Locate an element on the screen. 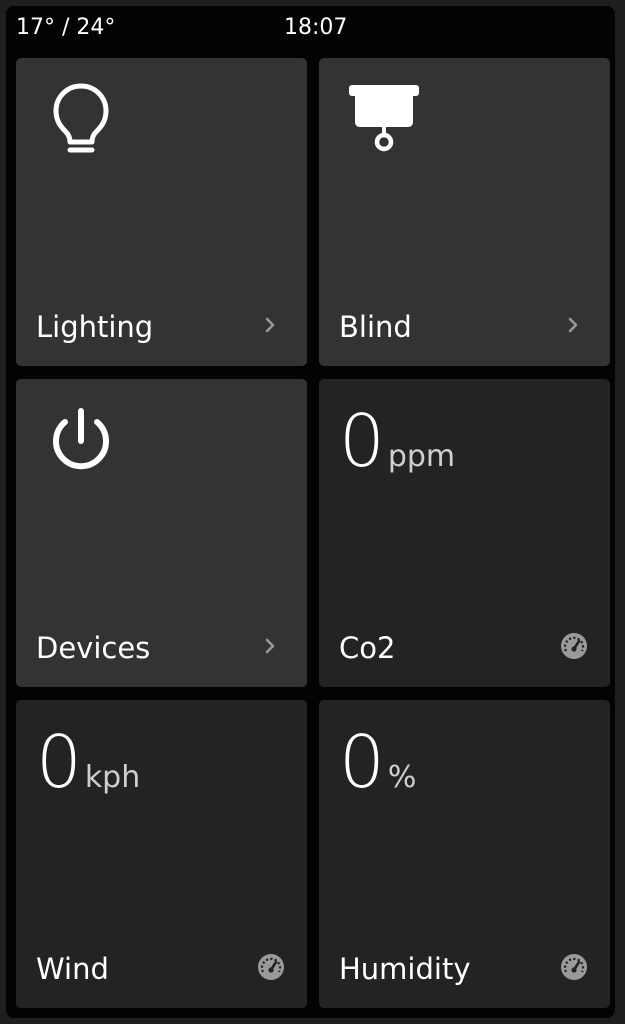  devices-tile: Devices is located at coordinates (161, 533).